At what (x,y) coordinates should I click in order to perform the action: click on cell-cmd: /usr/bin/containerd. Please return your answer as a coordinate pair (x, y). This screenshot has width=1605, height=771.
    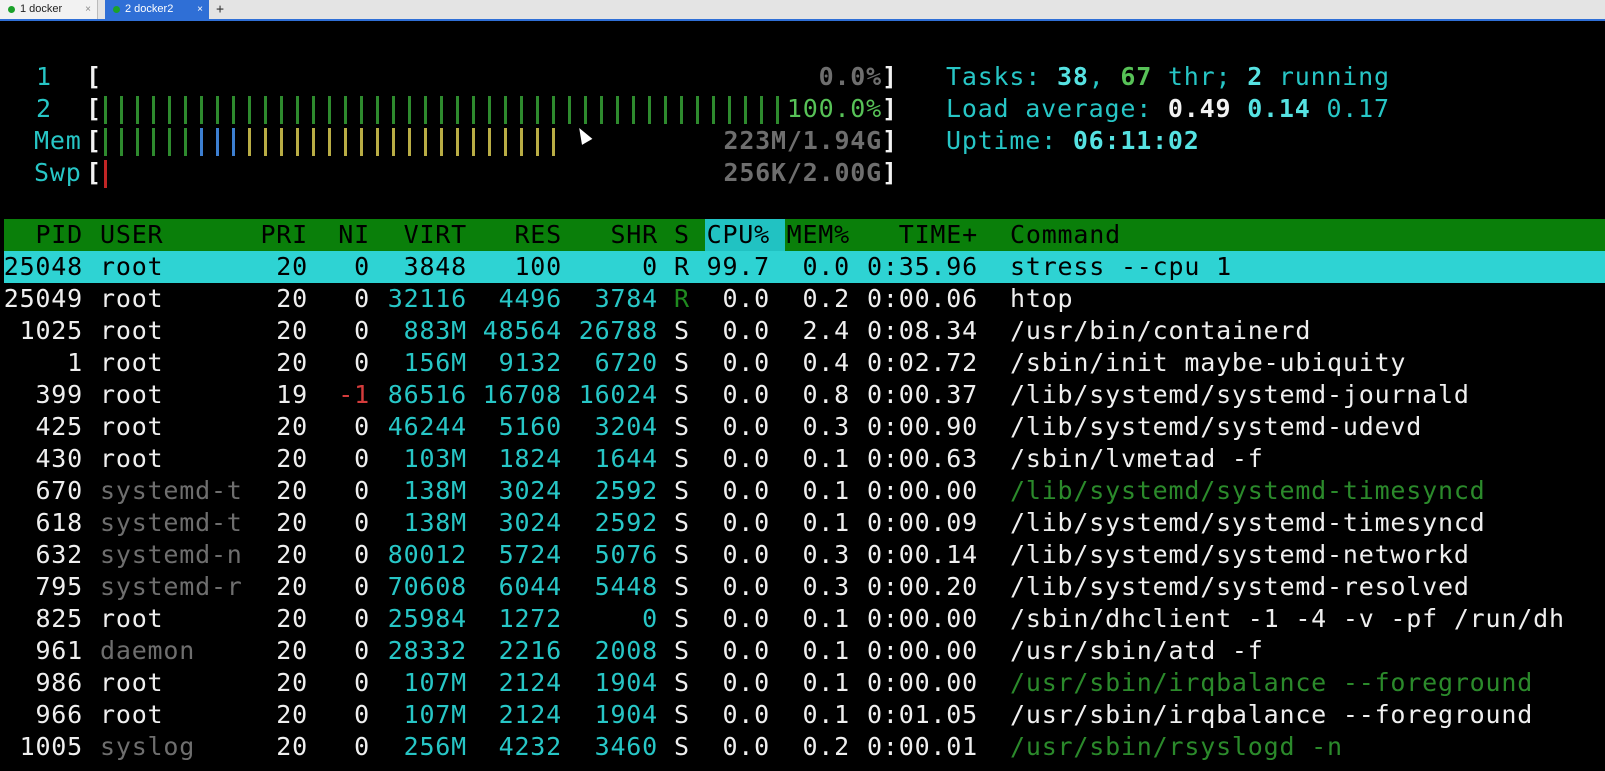
    Looking at the image, I should click on (1161, 330).